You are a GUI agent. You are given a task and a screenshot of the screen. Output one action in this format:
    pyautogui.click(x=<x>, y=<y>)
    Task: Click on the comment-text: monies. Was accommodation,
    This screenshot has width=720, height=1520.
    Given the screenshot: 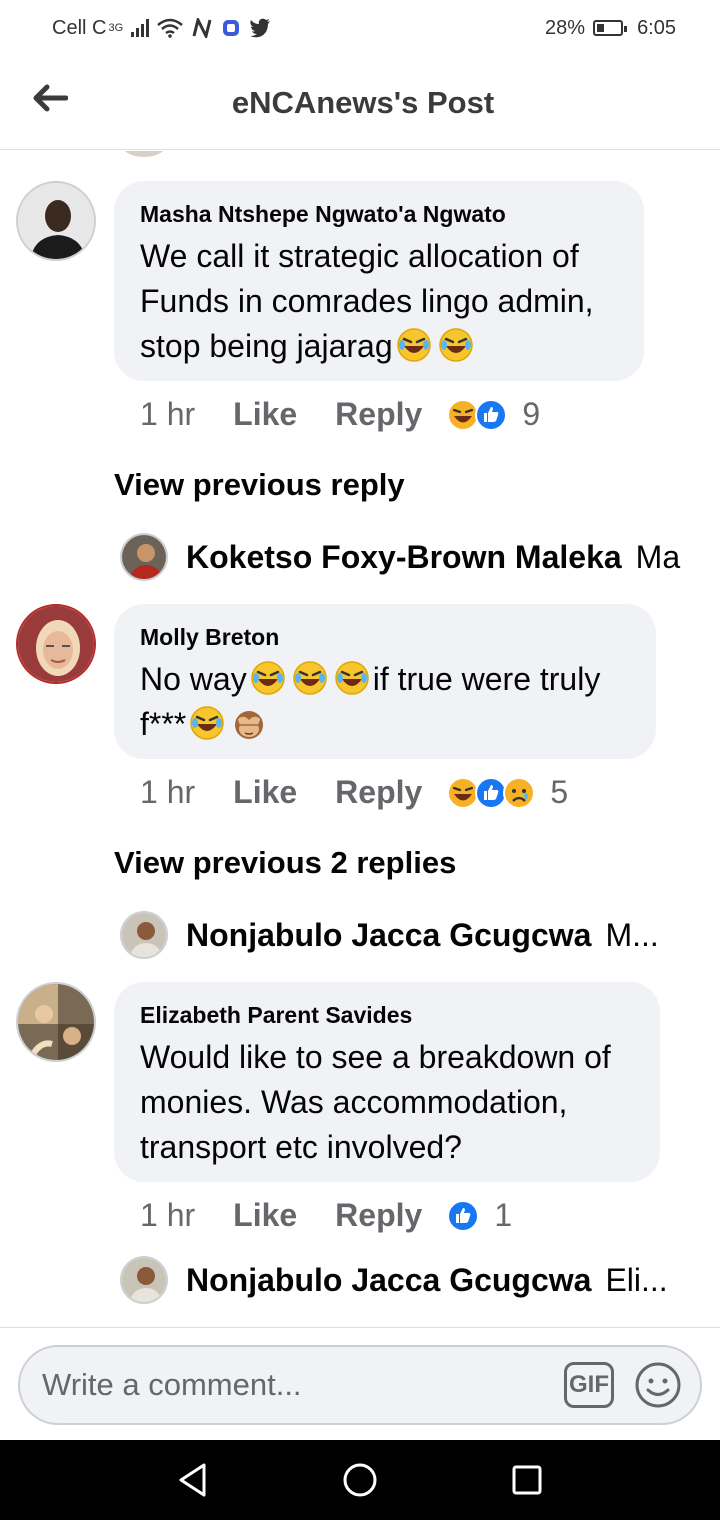 What is the action you would take?
    pyautogui.click(x=354, y=1102)
    